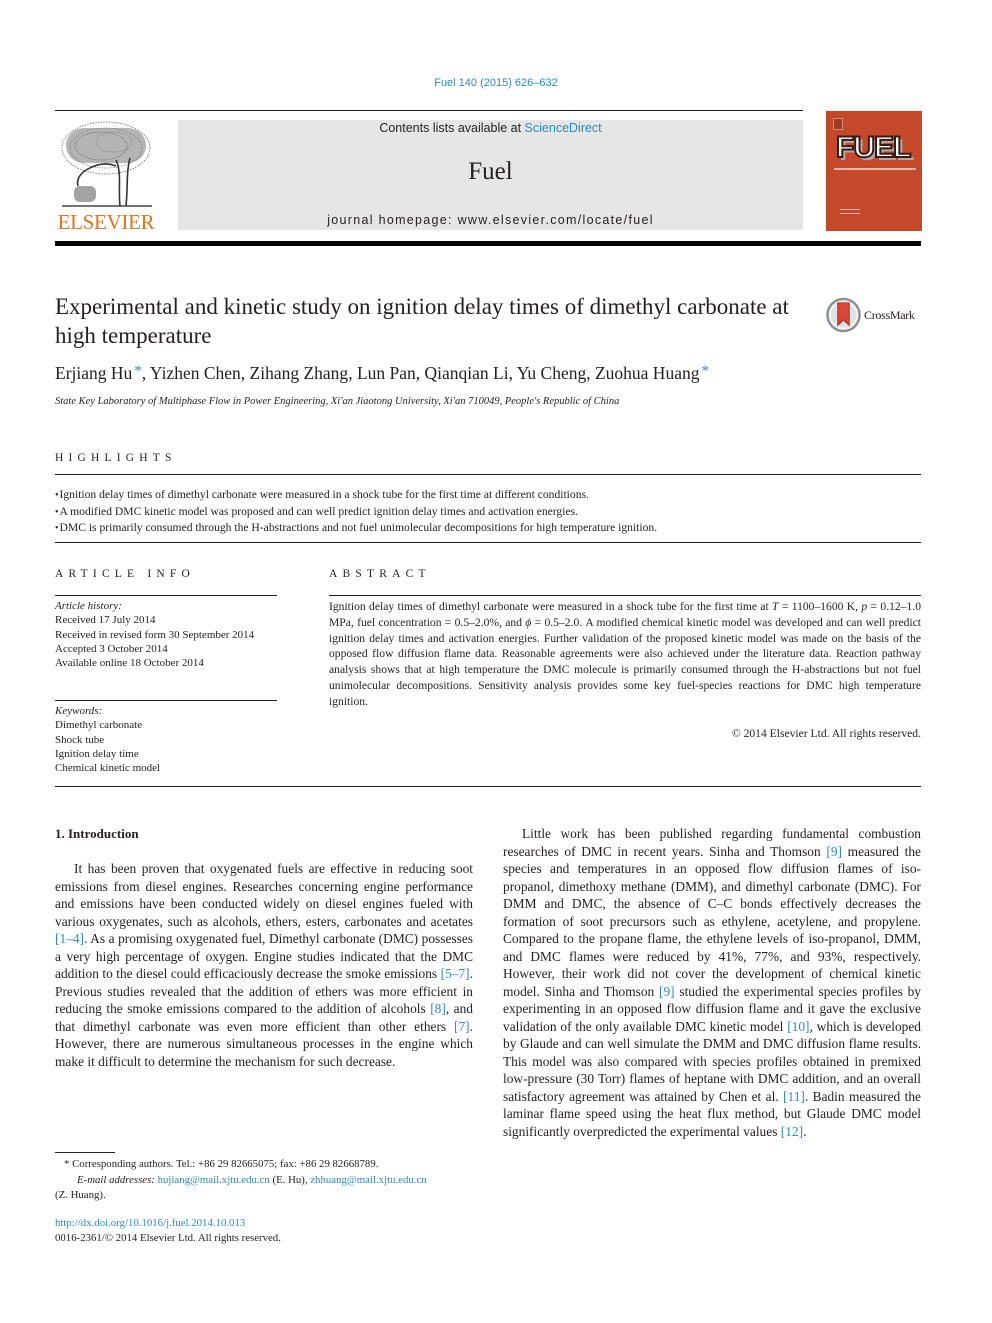  I want to click on crossmark-button: CrossMark, so click(876, 315).